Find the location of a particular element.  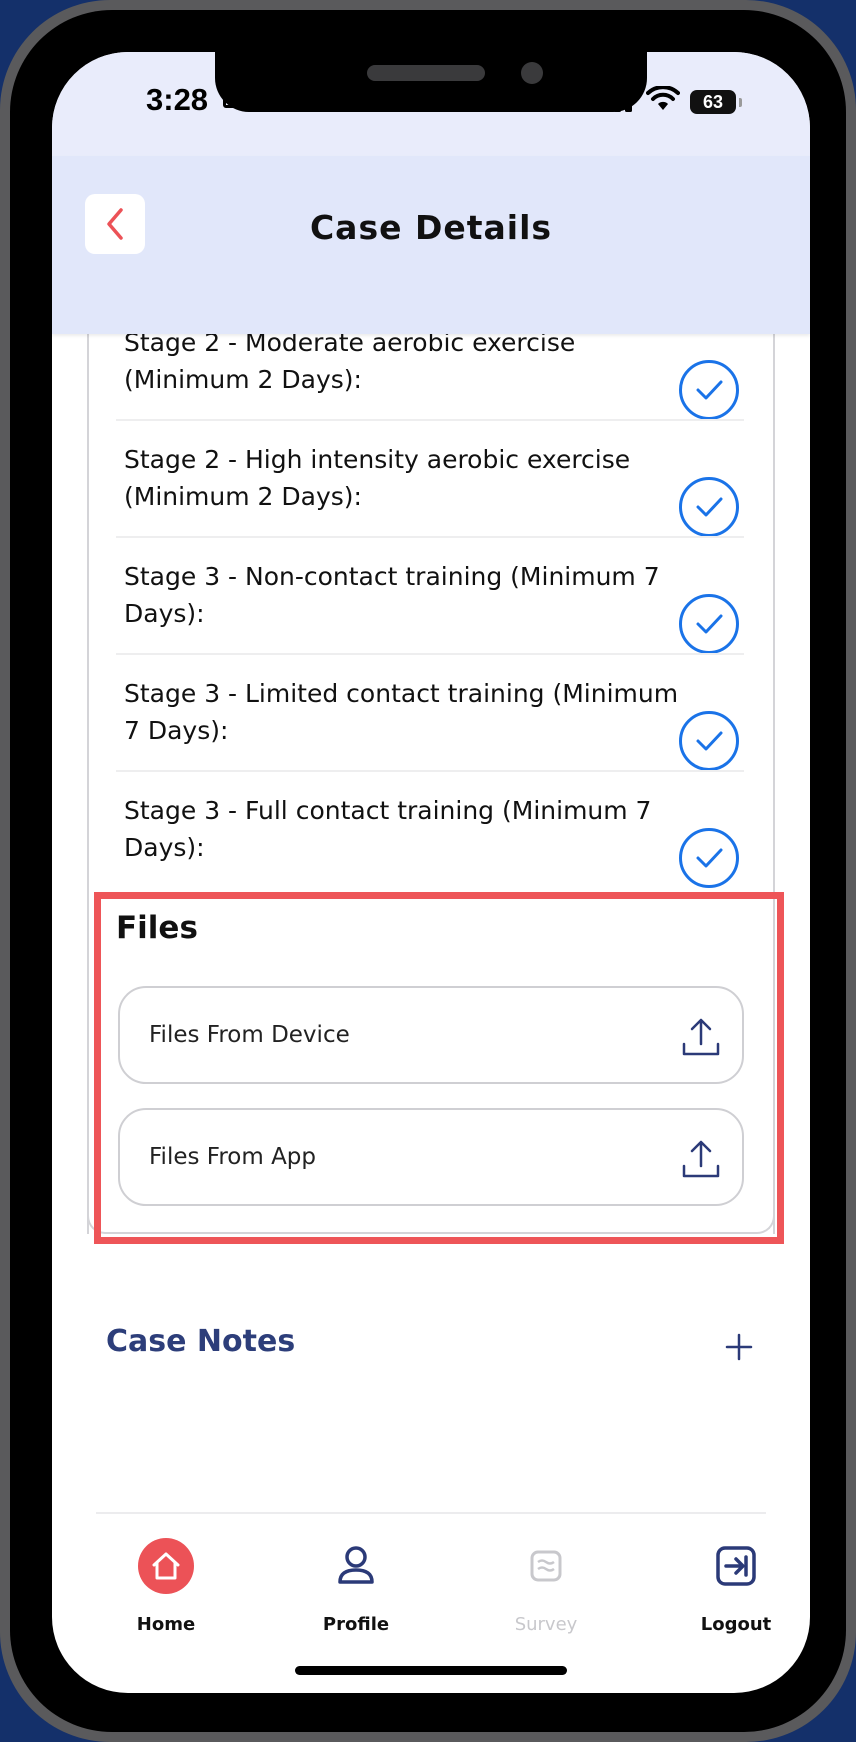

tab-survey: Survey is located at coordinates (546, 1585).